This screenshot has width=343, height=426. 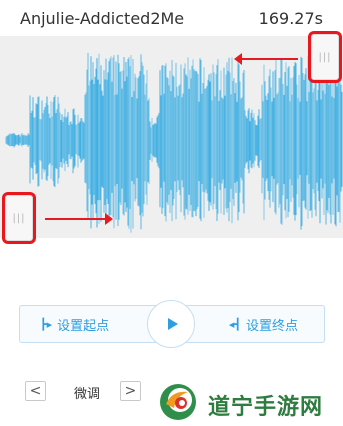 I want to click on start-trim-handle: |||, so click(x=19, y=218).